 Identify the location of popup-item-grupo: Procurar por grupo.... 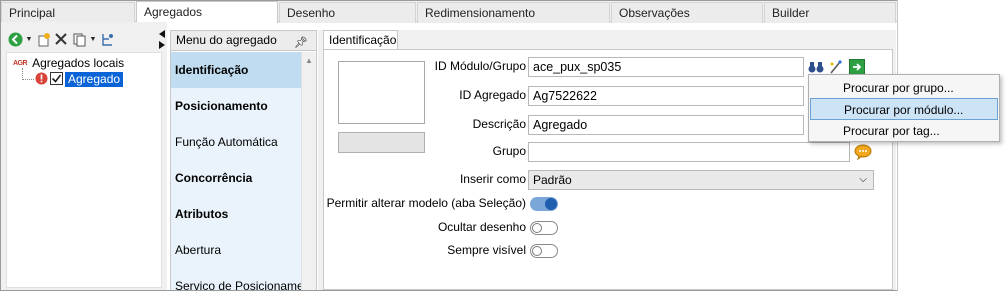
(904, 88).